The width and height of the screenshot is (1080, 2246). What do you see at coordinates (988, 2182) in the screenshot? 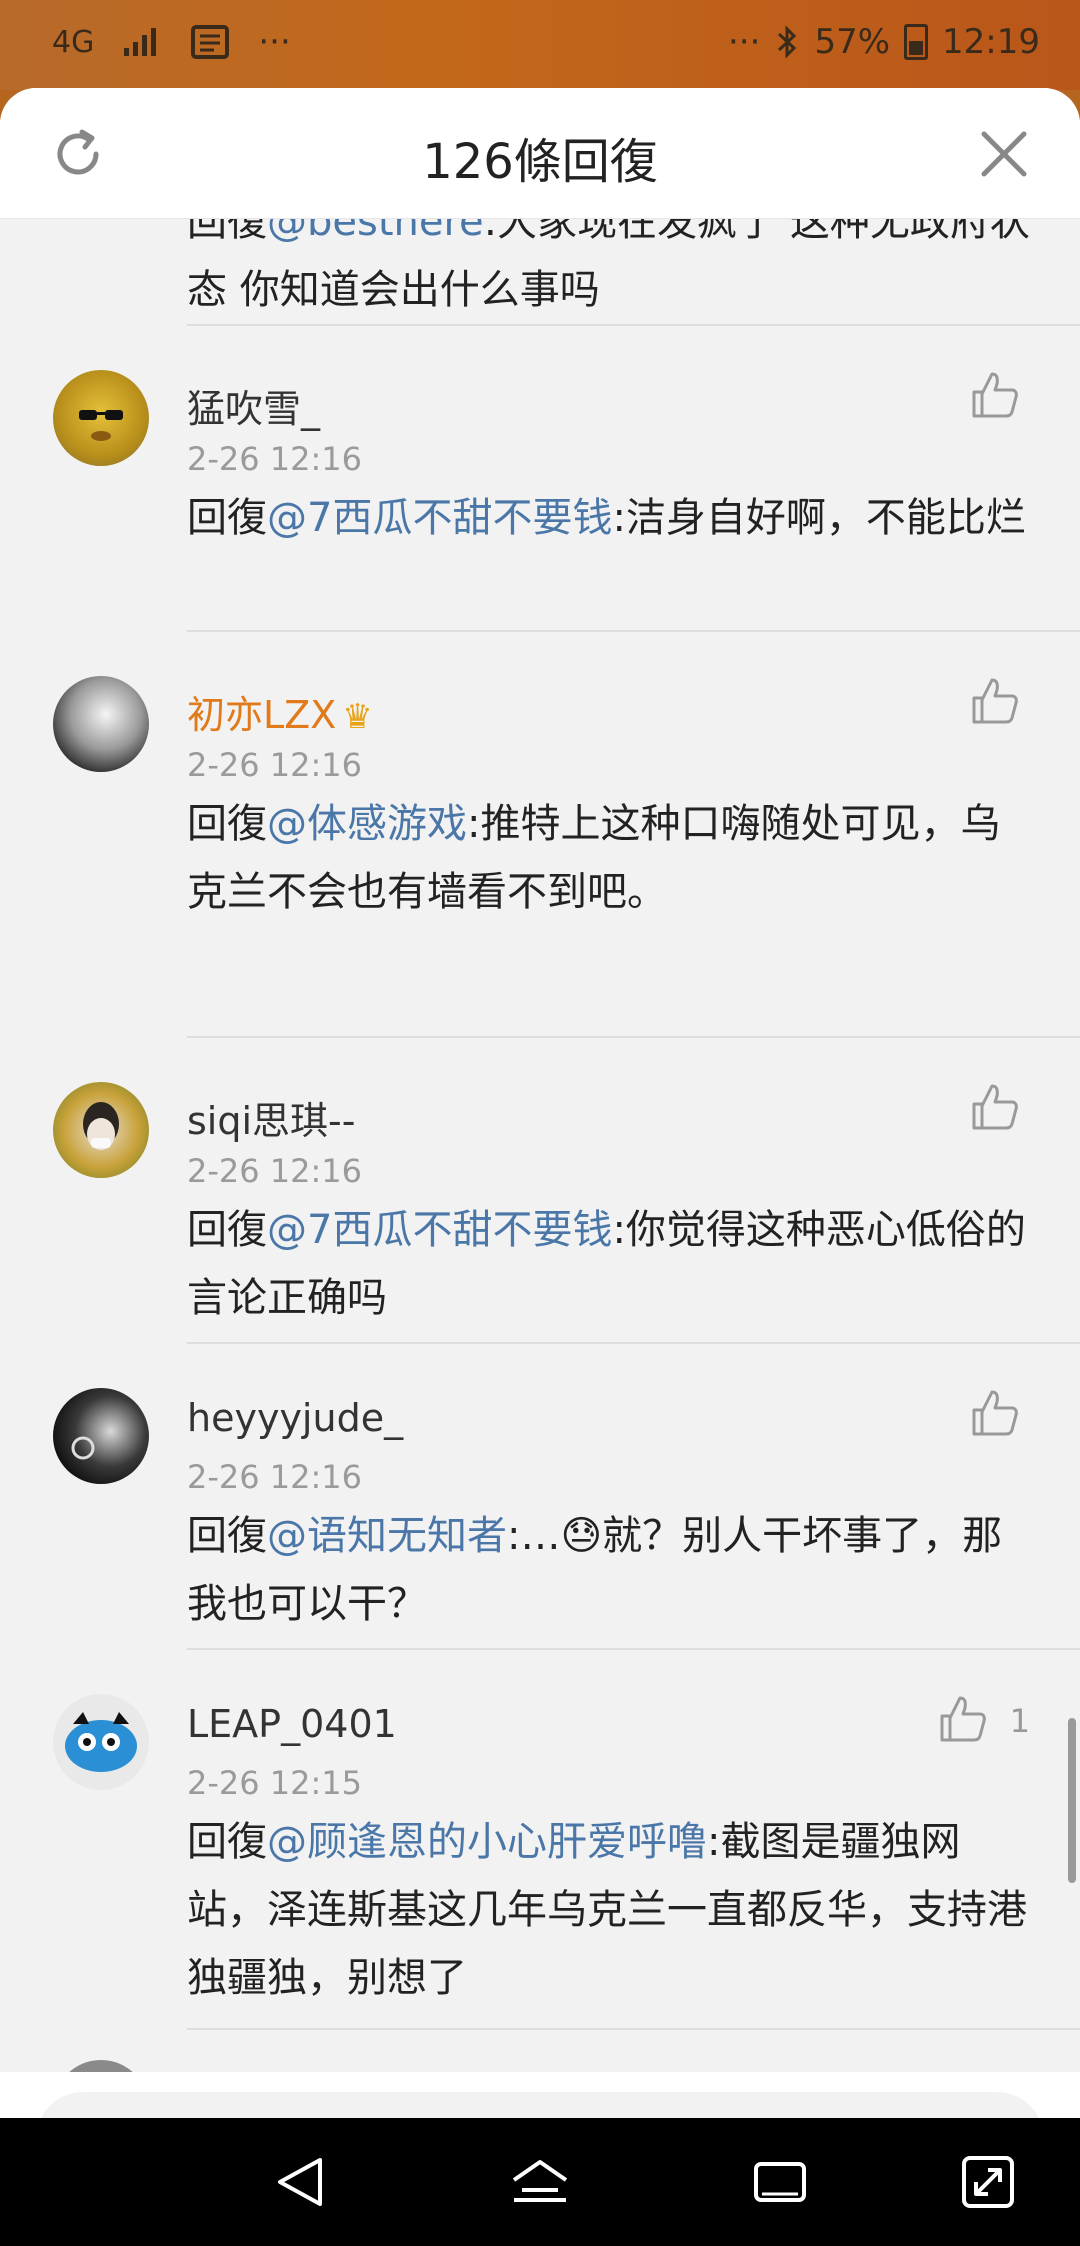
I see `expand-icon` at bounding box center [988, 2182].